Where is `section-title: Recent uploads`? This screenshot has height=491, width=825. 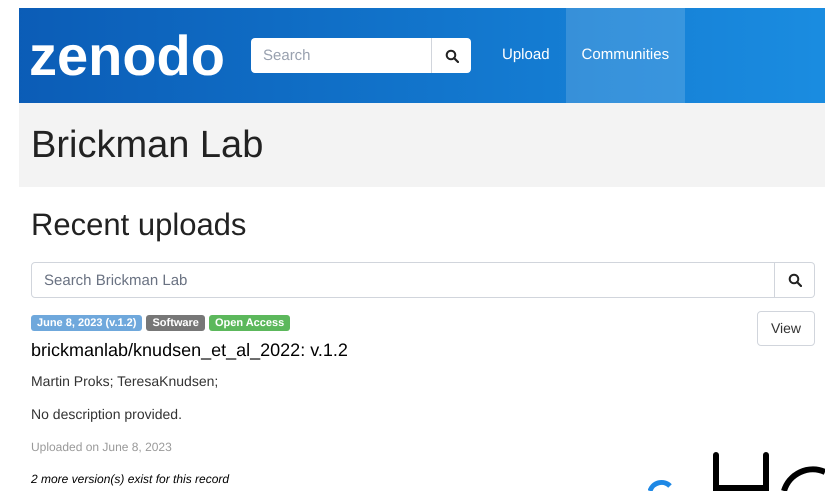 section-title: Recent uploads is located at coordinates (139, 224).